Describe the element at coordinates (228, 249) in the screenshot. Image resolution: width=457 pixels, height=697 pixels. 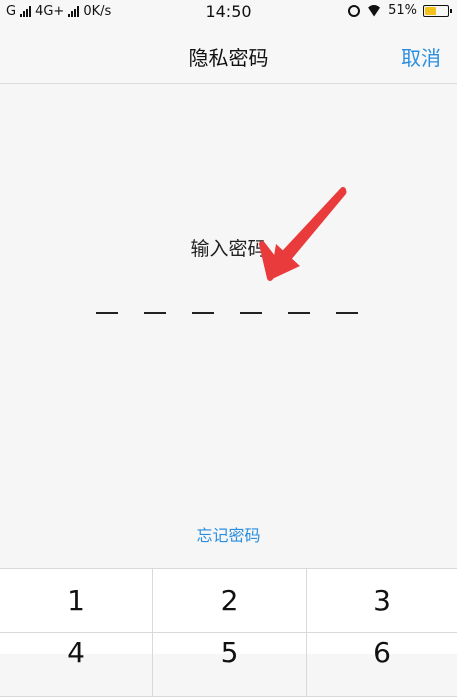
I see `password-prompt: 输入密码` at that location.